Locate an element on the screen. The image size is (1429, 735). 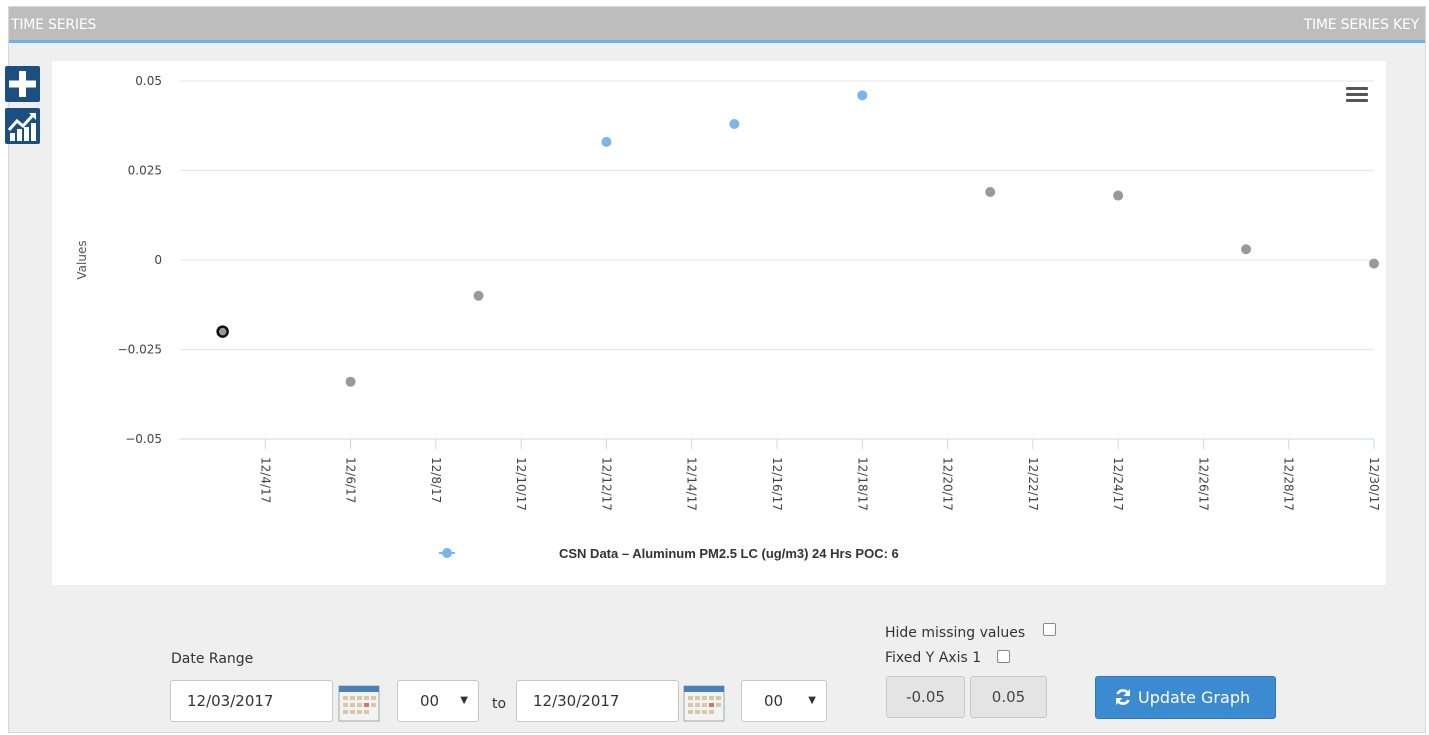
x-tick-label: 12/10/17 is located at coordinates (521, 484).